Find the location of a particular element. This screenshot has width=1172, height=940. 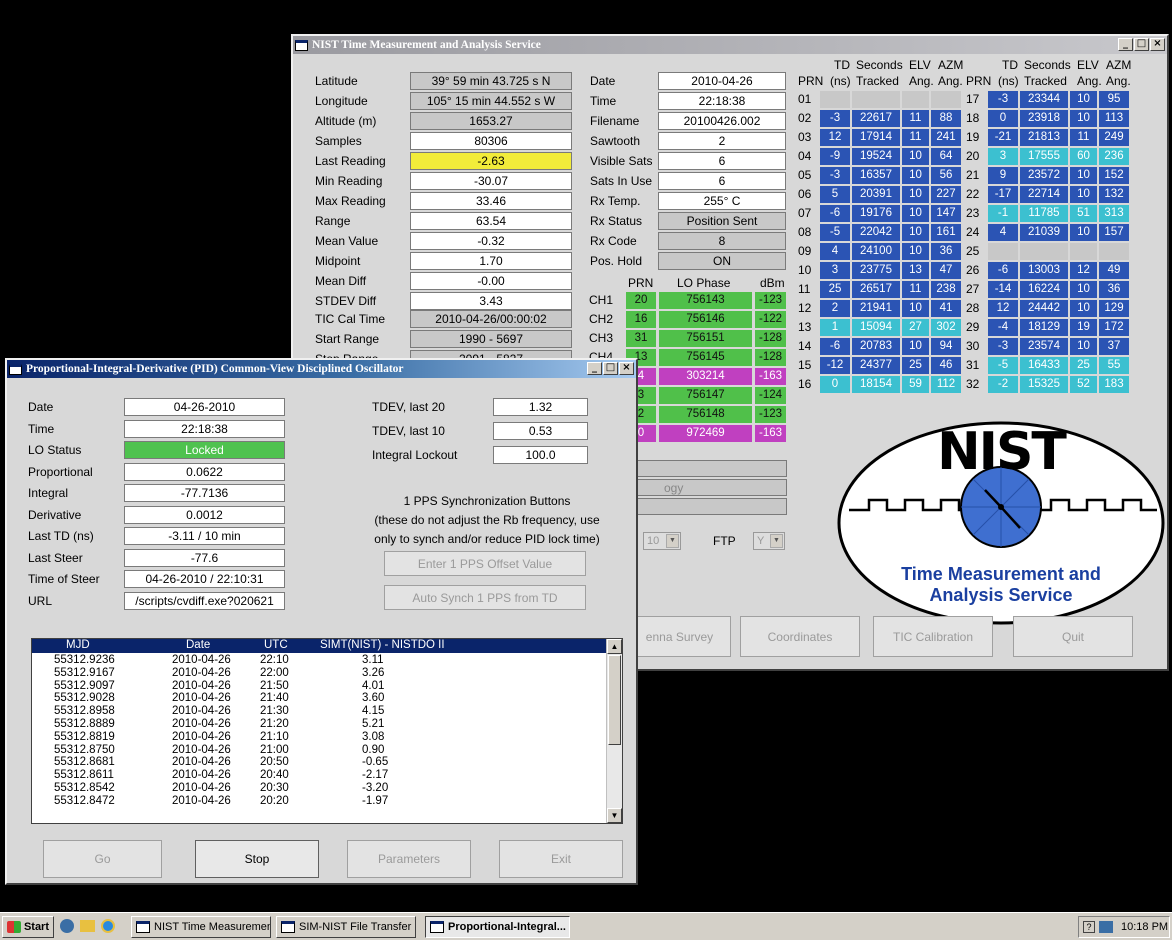

field-value: 105° 15 min 44.552 s W is located at coordinates (491, 101).